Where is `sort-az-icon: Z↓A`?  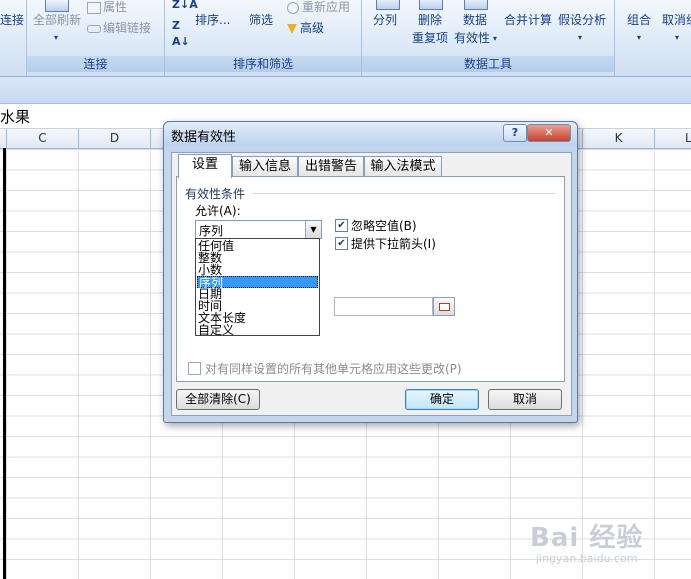 sort-az-icon: Z↓A is located at coordinates (185, 6).